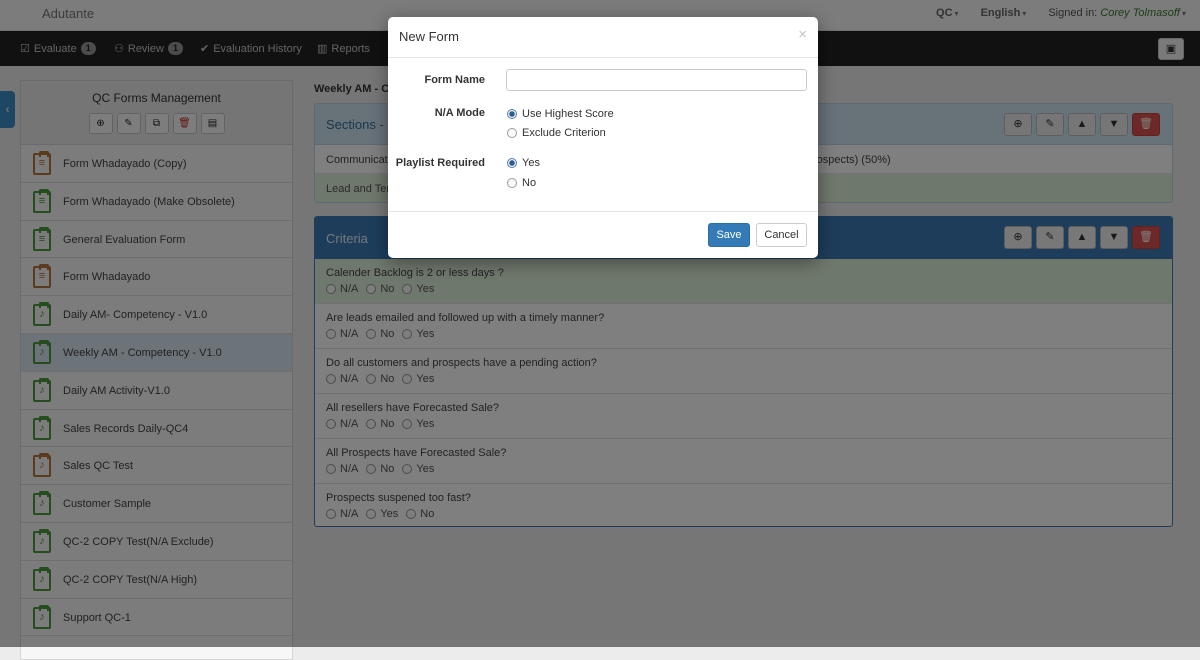 Image resolution: width=1200 pixels, height=660 pixels. What do you see at coordinates (429, 36) in the screenshot?
I see `dialog-title: New Form` at bounding box center [429, 36].